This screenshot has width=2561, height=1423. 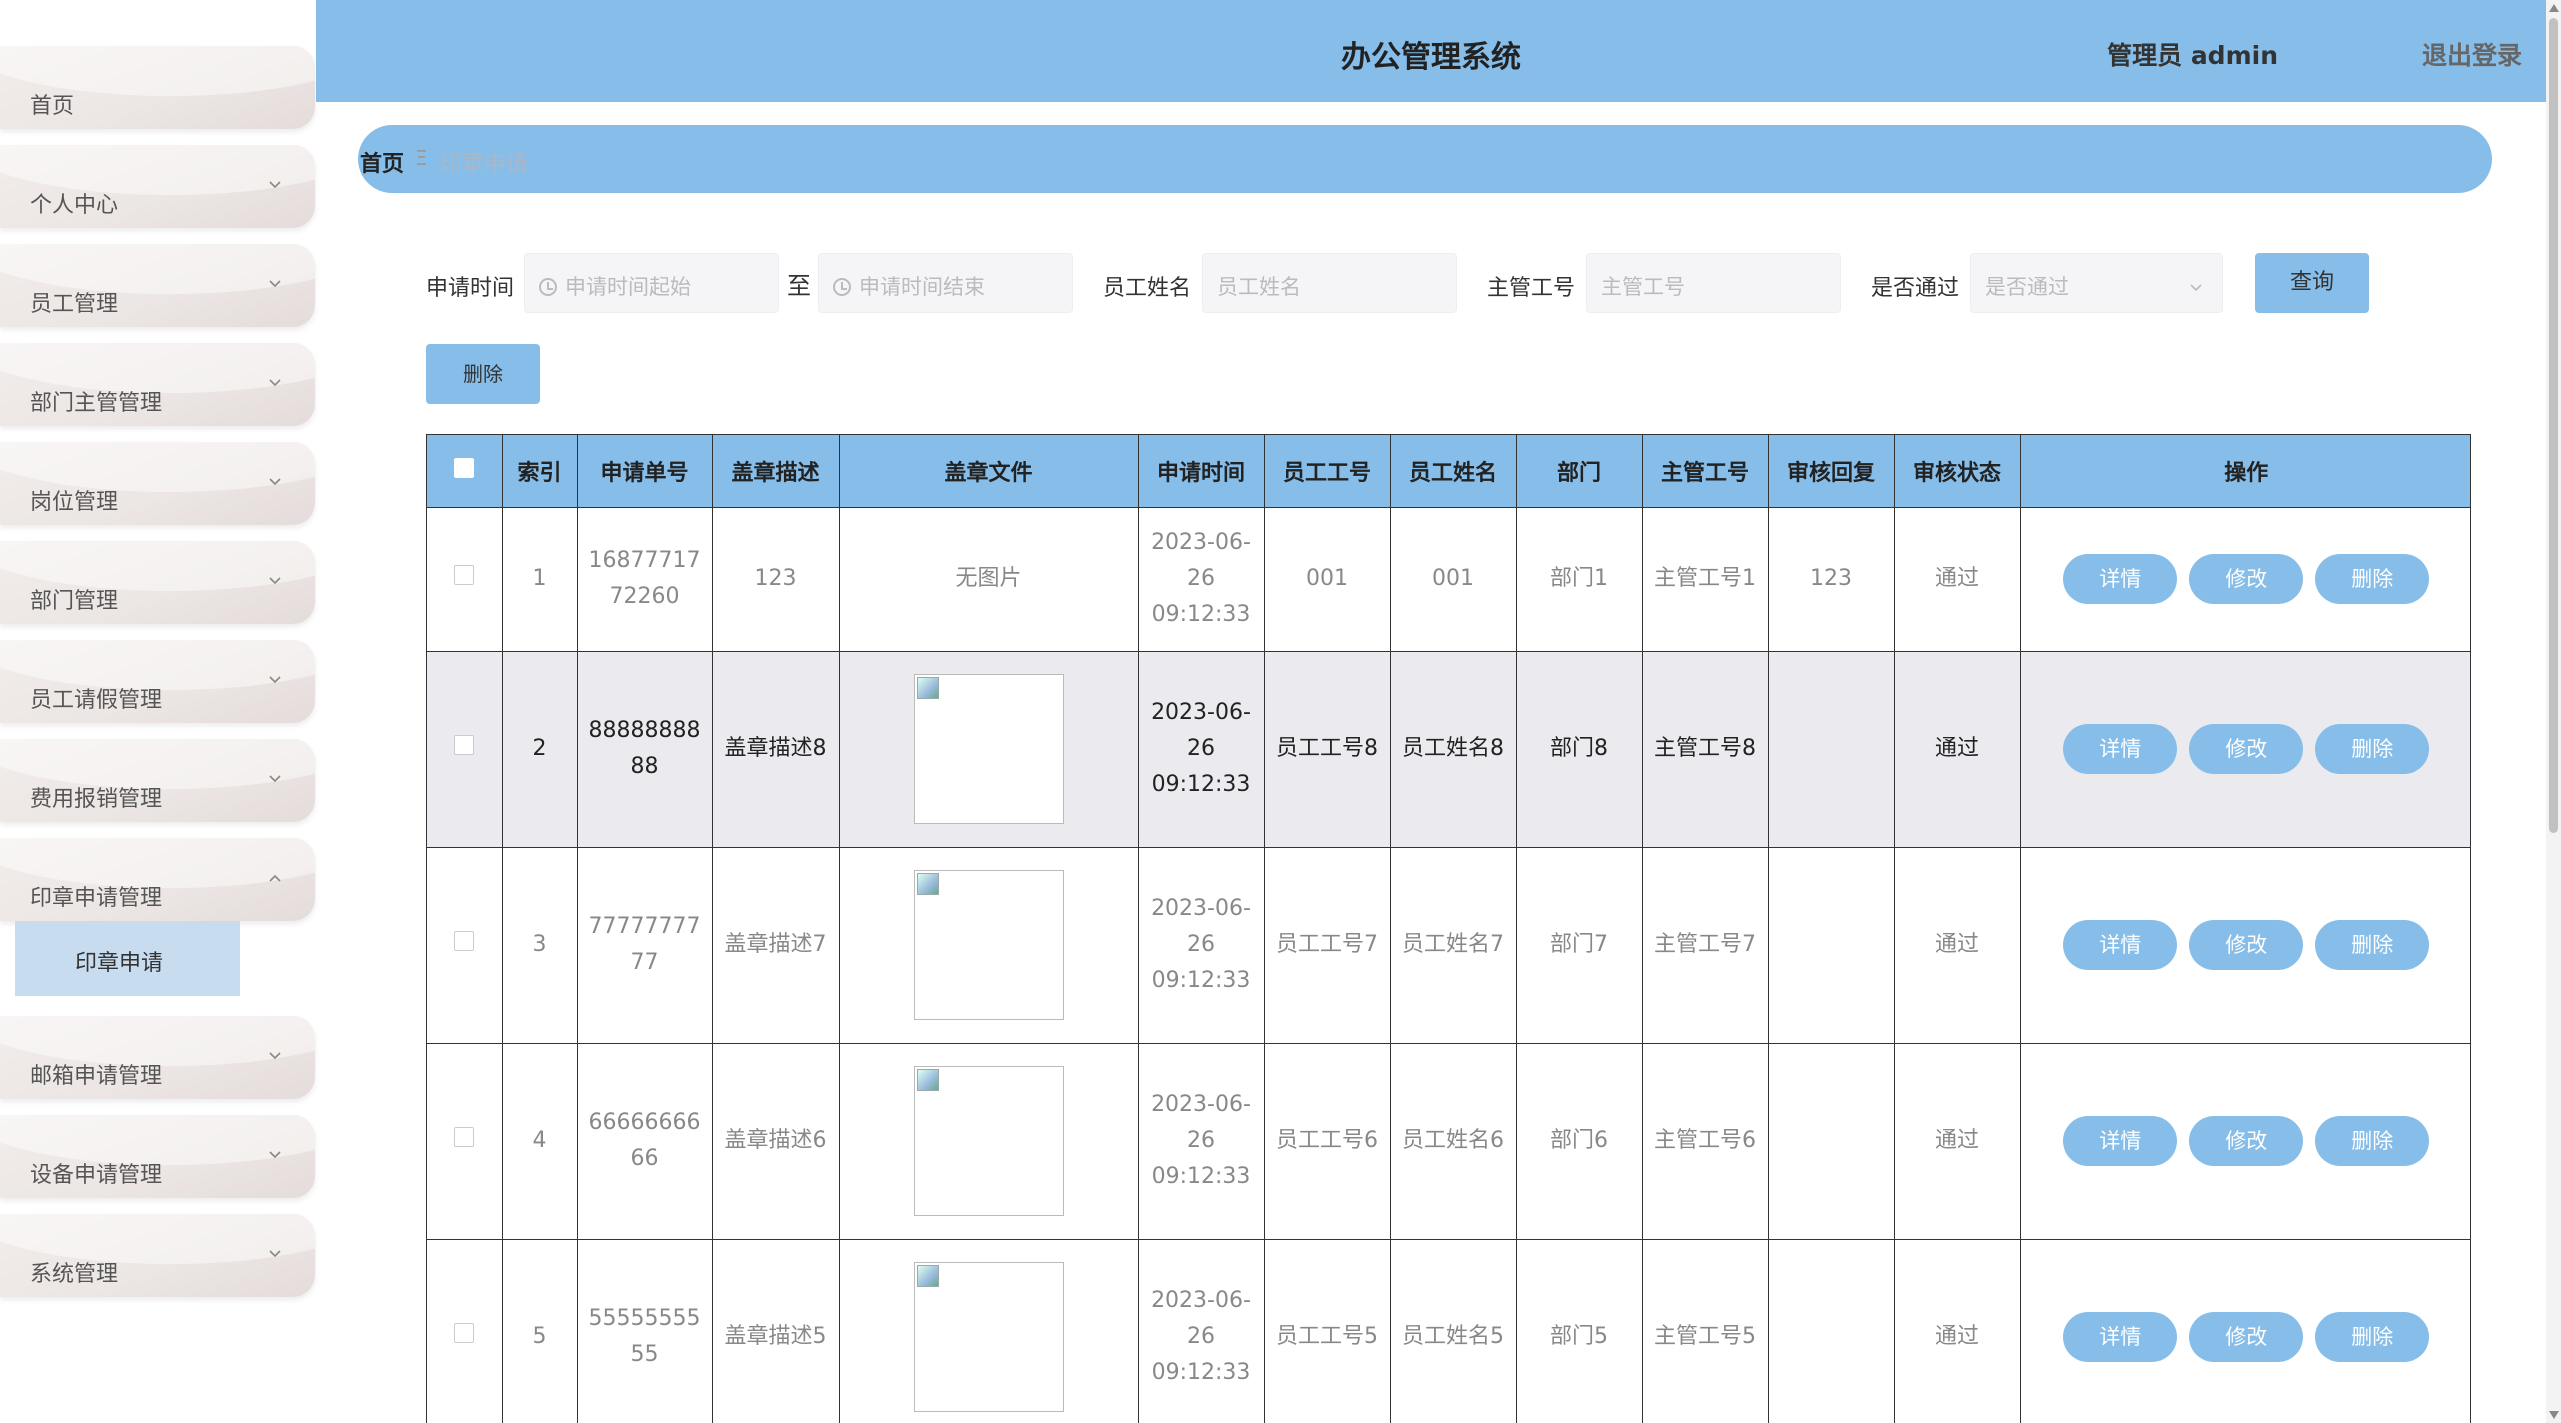 What do you see at coordinates (1957, 1331) in the screenshot?
I see `cell-review-status: 通过` at bounding box center [1957, 1331].